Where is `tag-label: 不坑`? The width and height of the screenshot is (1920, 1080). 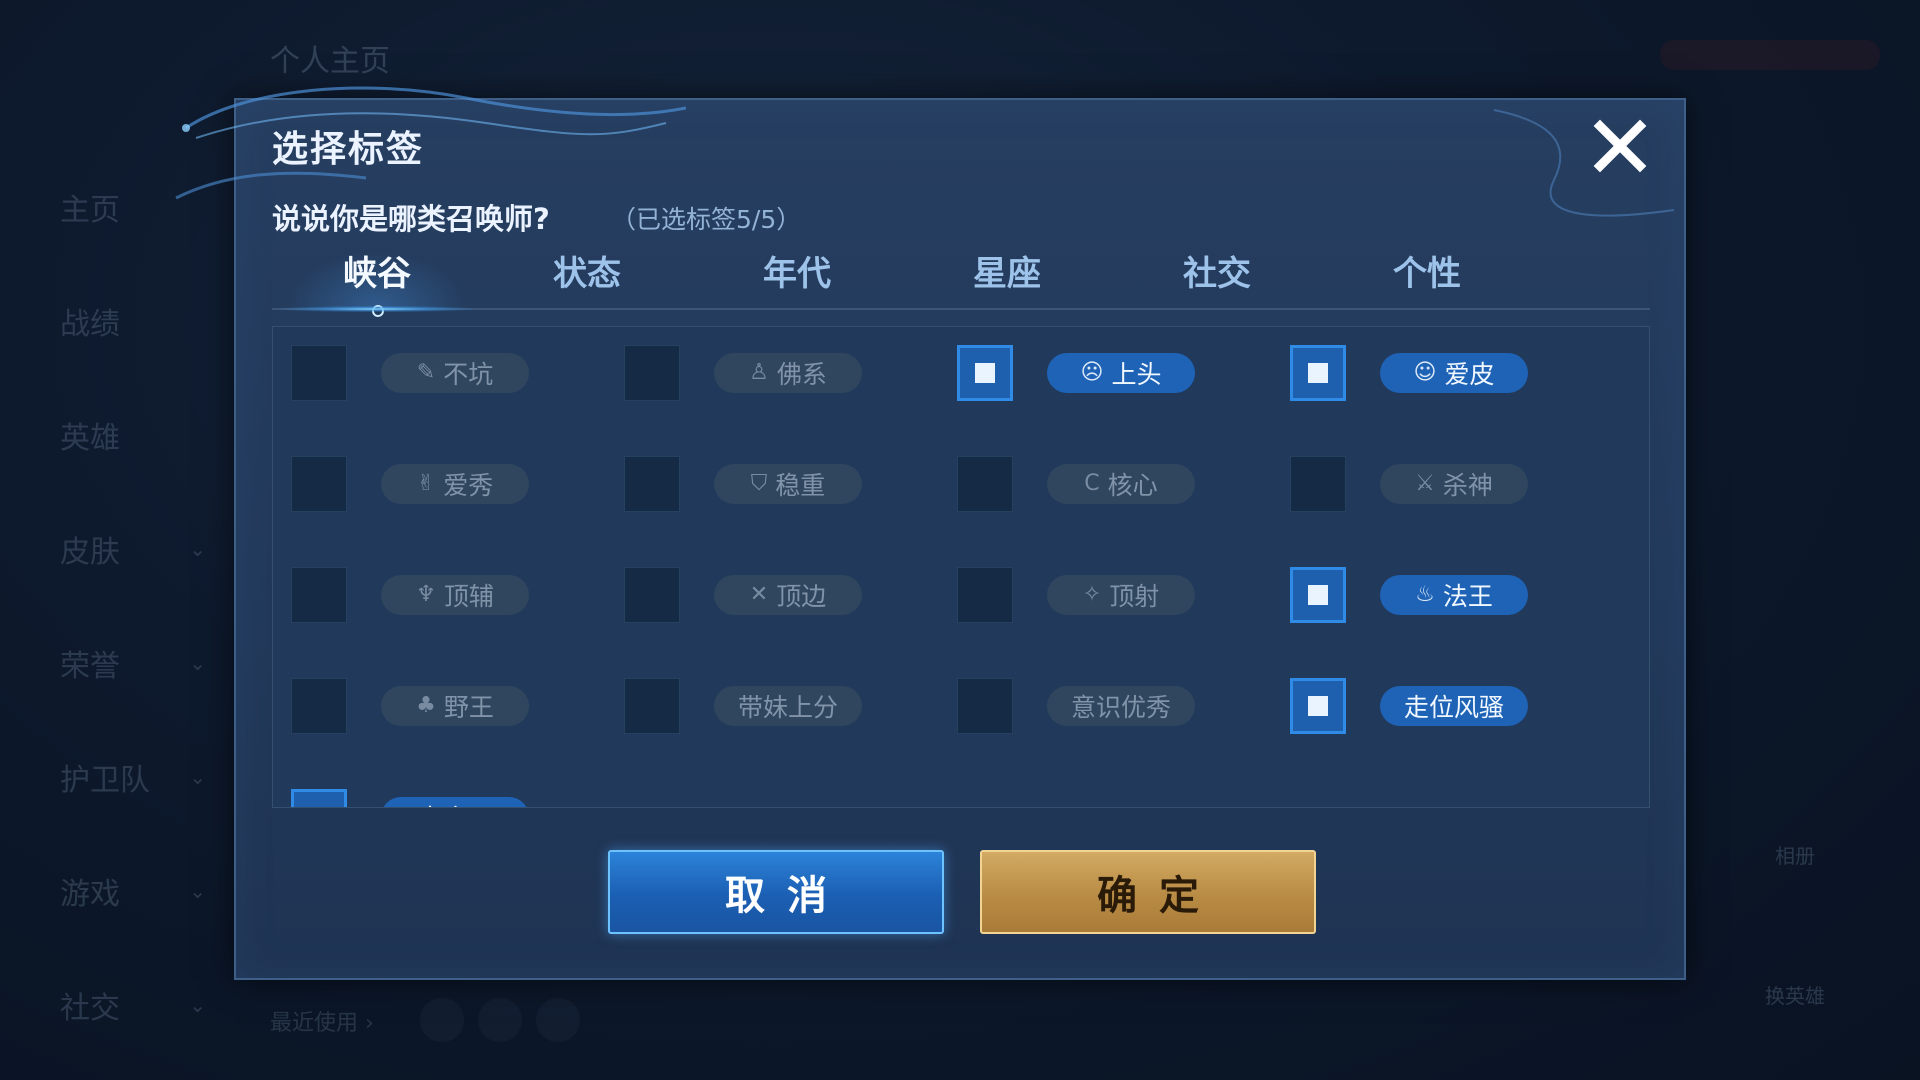
tag-label: 不坑 is located at coordinates (468, 374).